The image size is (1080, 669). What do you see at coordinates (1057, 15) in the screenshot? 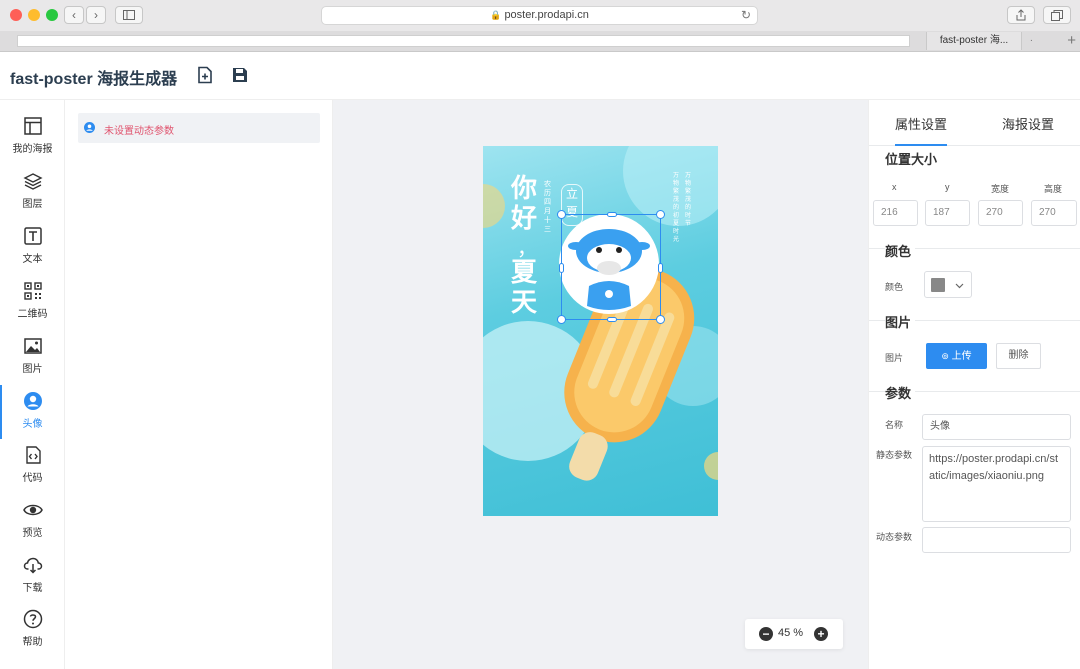
I see `tabs-overview-button` at bounding box center [1057, 15].